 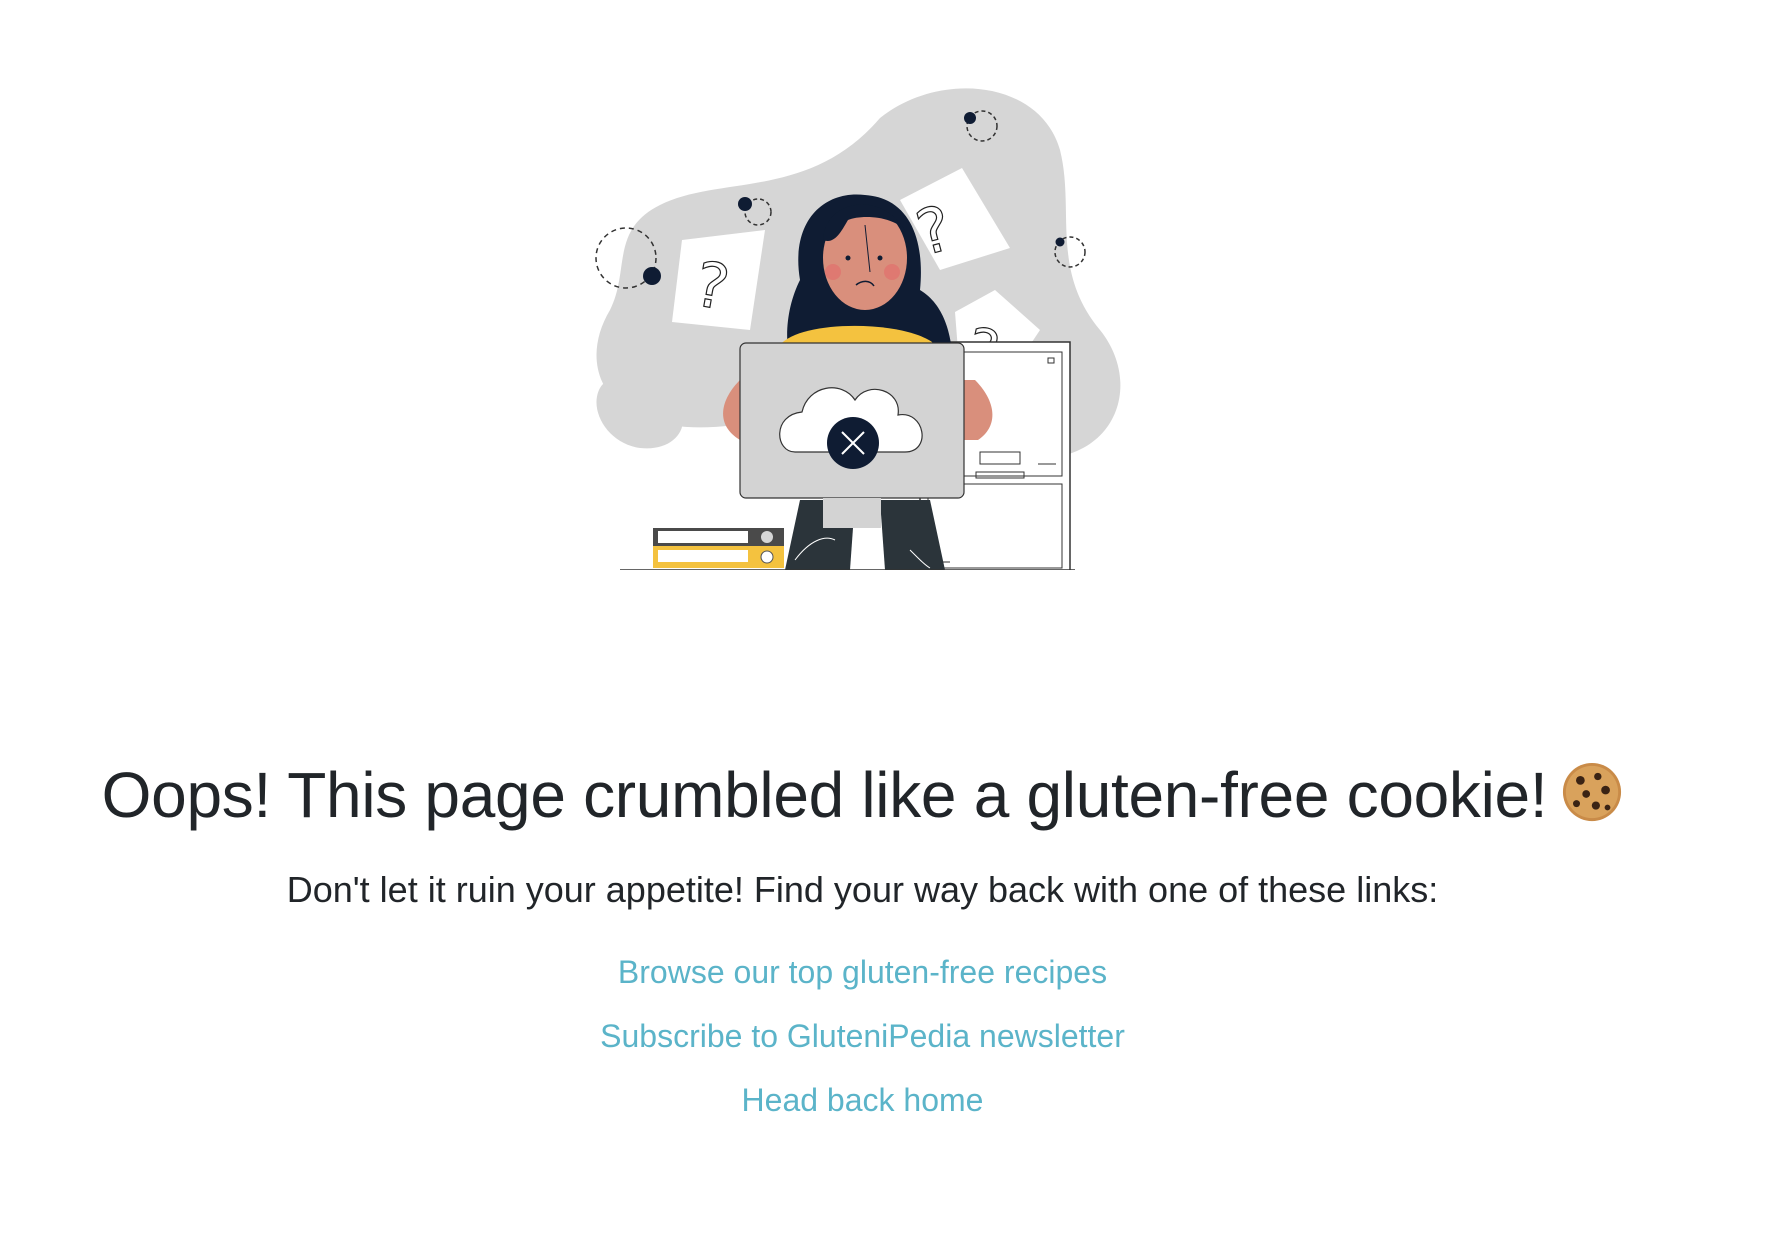 I want to click on list-item: Subscribe to GluteniPedia newsletter, so click(x=862, y=1044).